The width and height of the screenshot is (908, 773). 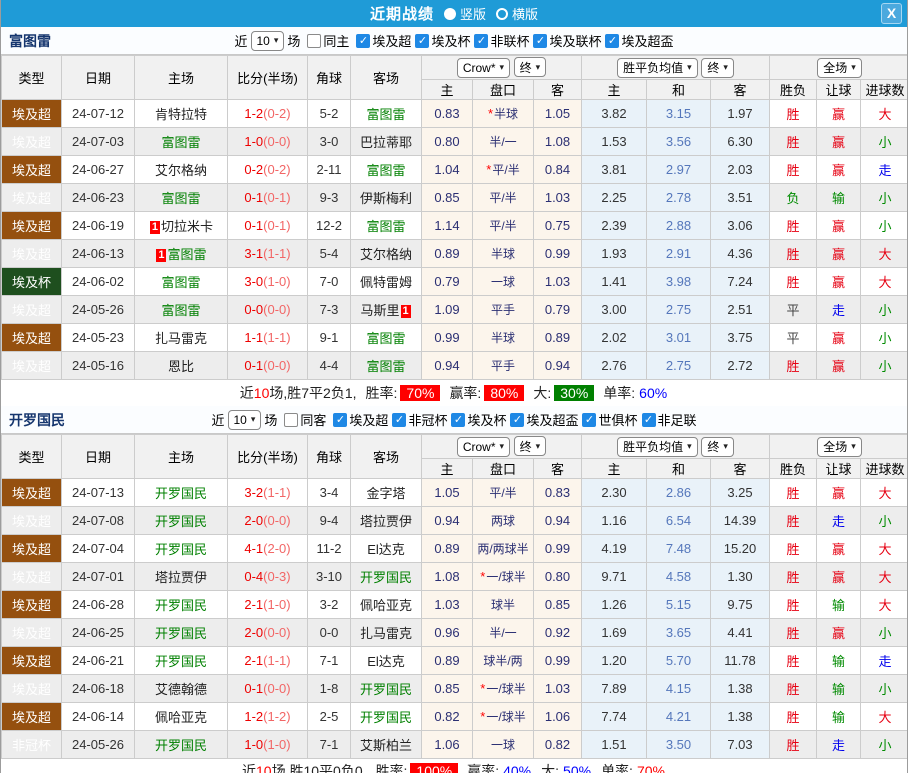 I want to click on col-odds-home-header: 主, so click(x=447, y=468).